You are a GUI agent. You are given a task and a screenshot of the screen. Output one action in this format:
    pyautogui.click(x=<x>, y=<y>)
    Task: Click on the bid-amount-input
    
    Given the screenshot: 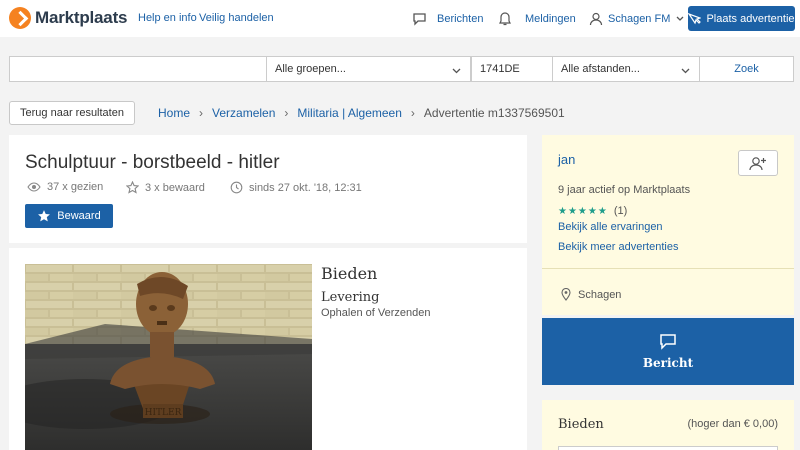 What is the action you would take?
    pyautogui.click(x=668, y=448)
    